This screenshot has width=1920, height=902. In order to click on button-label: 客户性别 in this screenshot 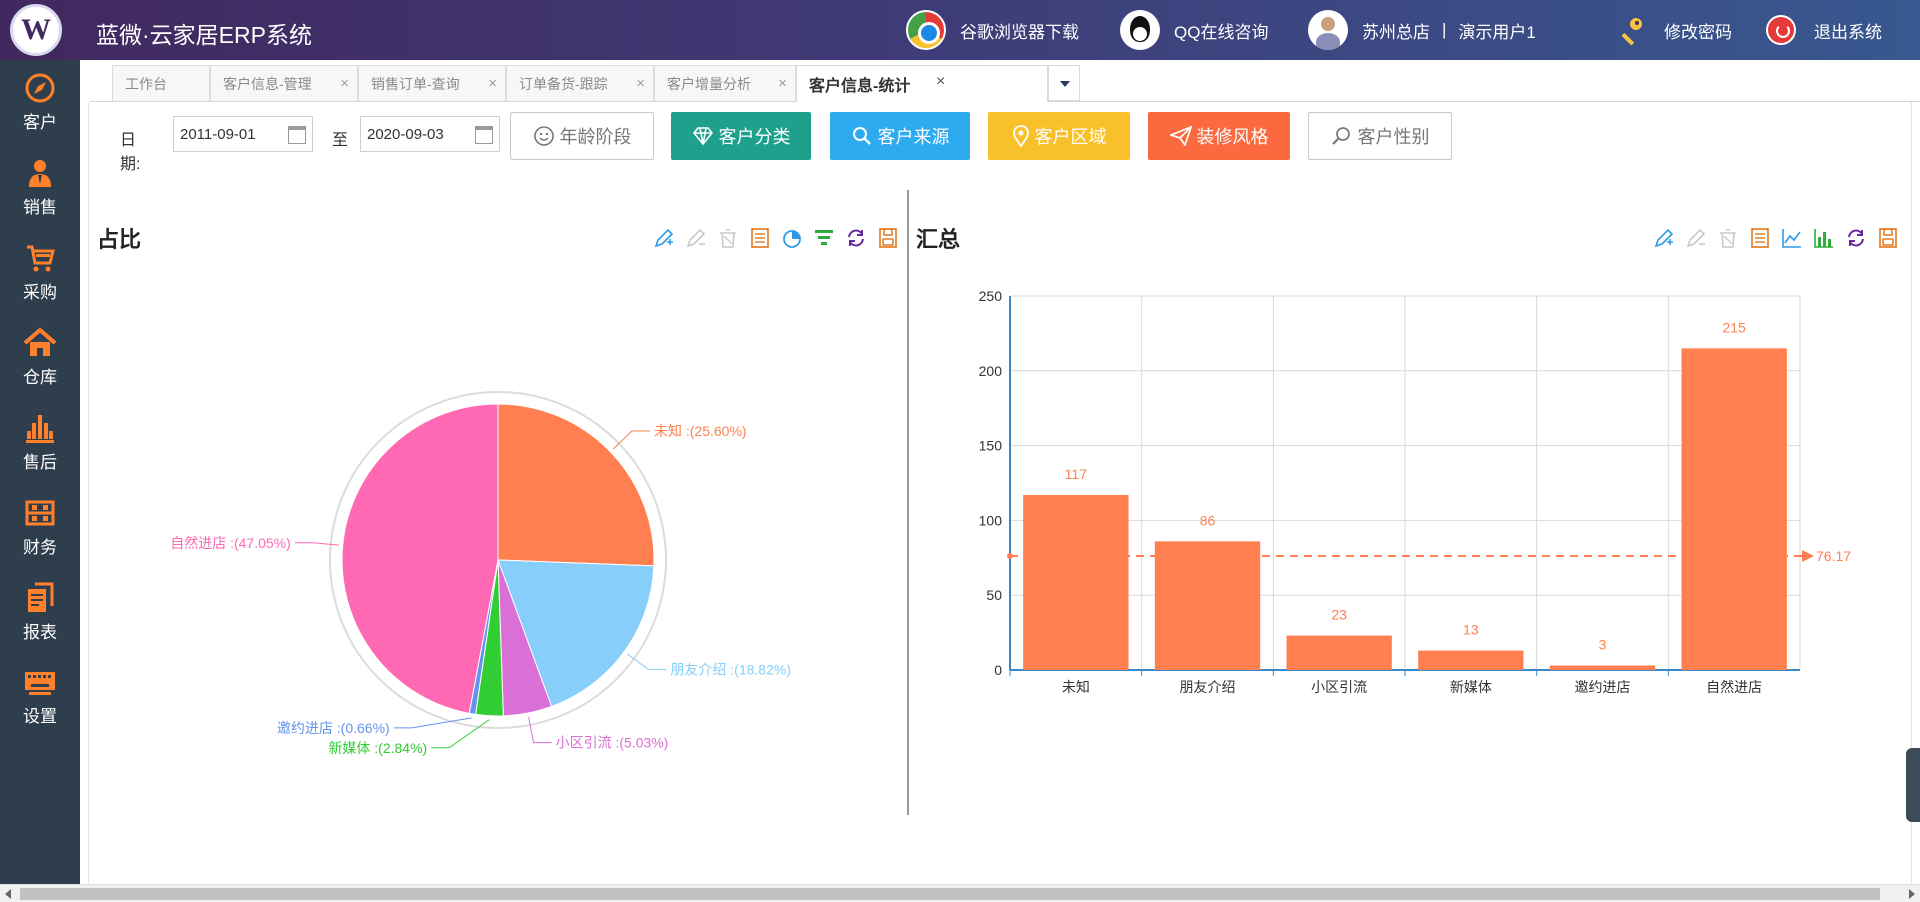, I will do `click(1393, 137)`.